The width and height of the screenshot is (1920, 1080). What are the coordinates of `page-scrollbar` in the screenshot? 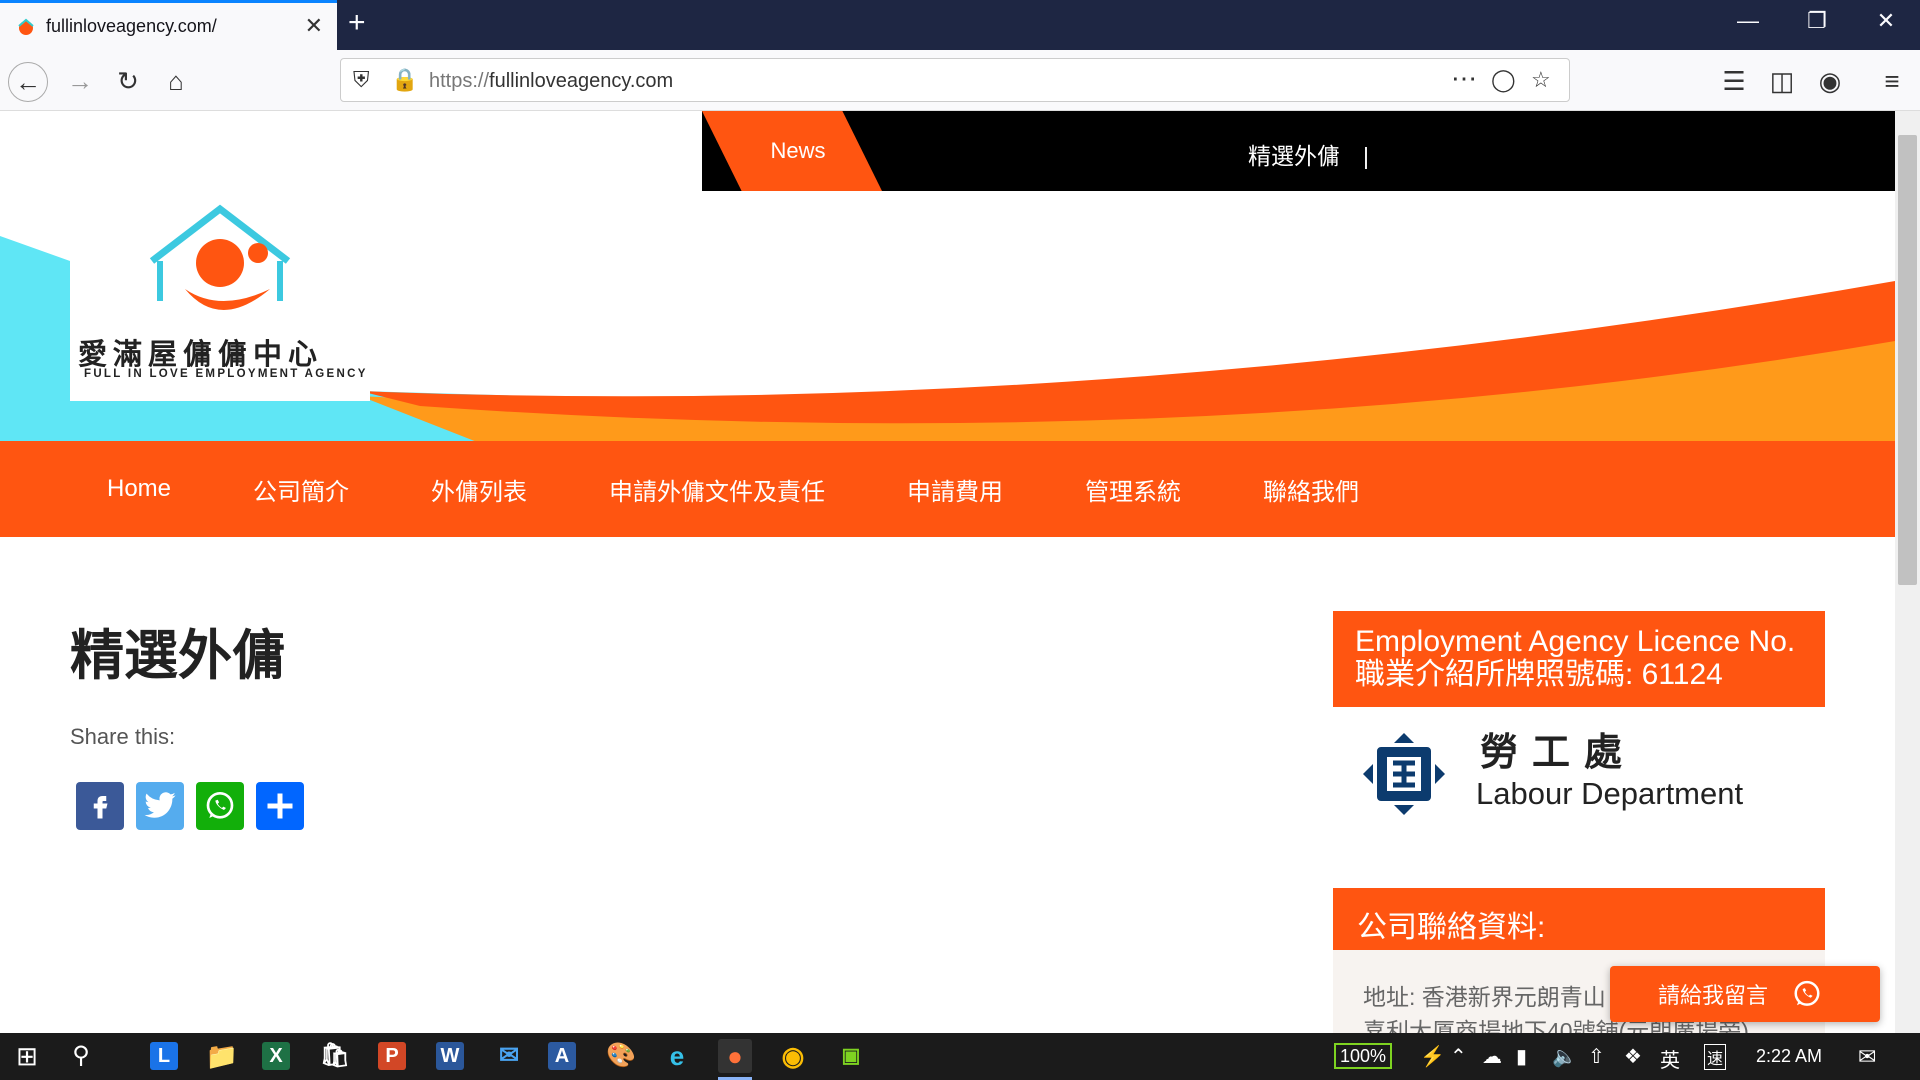 It's located at (1907, 572).